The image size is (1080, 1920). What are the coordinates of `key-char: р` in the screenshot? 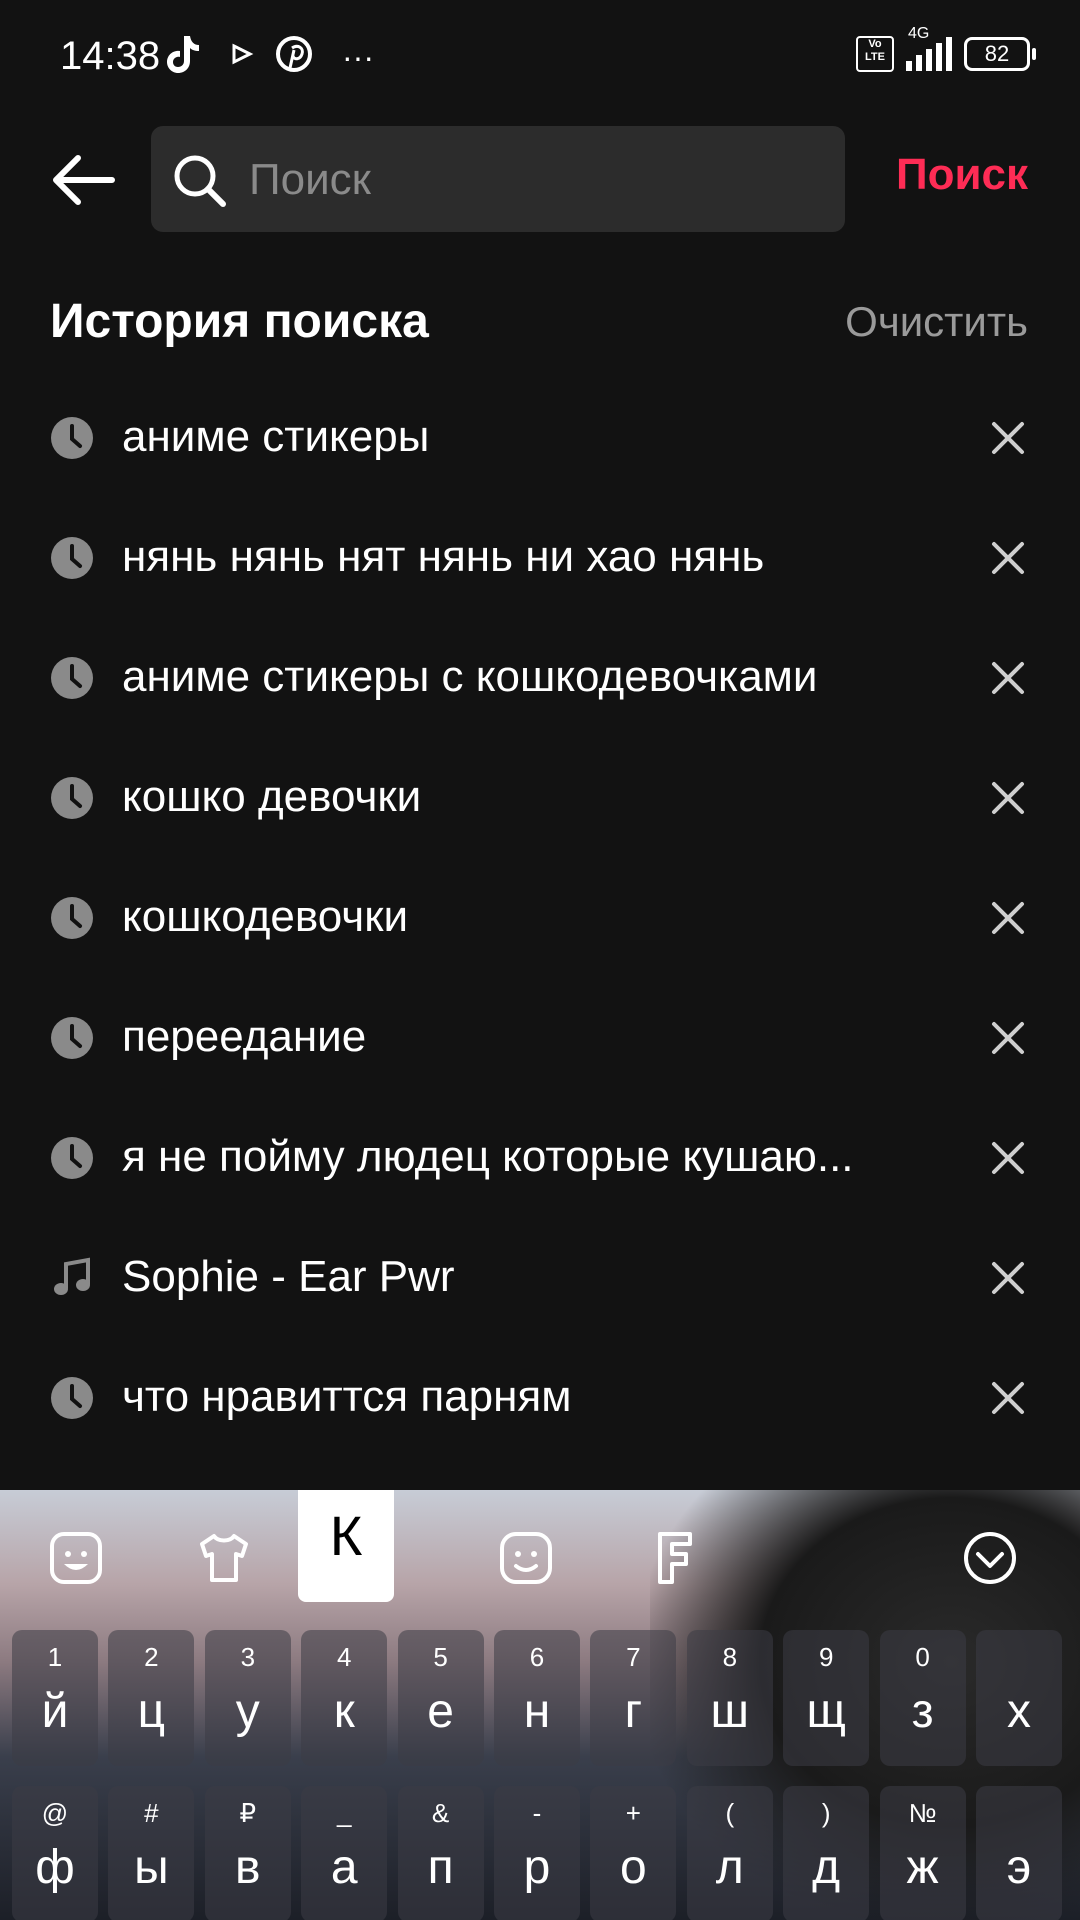 It's located at (537, 1867).